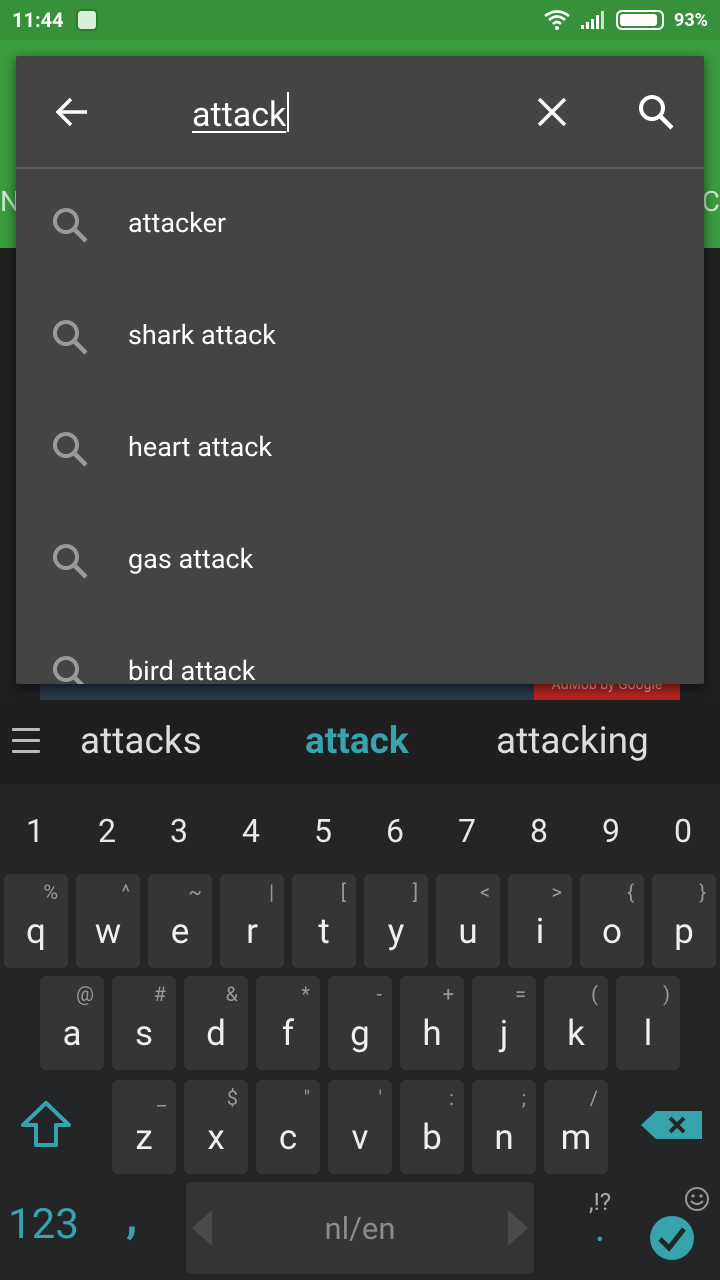  Describe the element at coordinates (144, 1033) in the screenshot. I see `key-label: s` at that location.